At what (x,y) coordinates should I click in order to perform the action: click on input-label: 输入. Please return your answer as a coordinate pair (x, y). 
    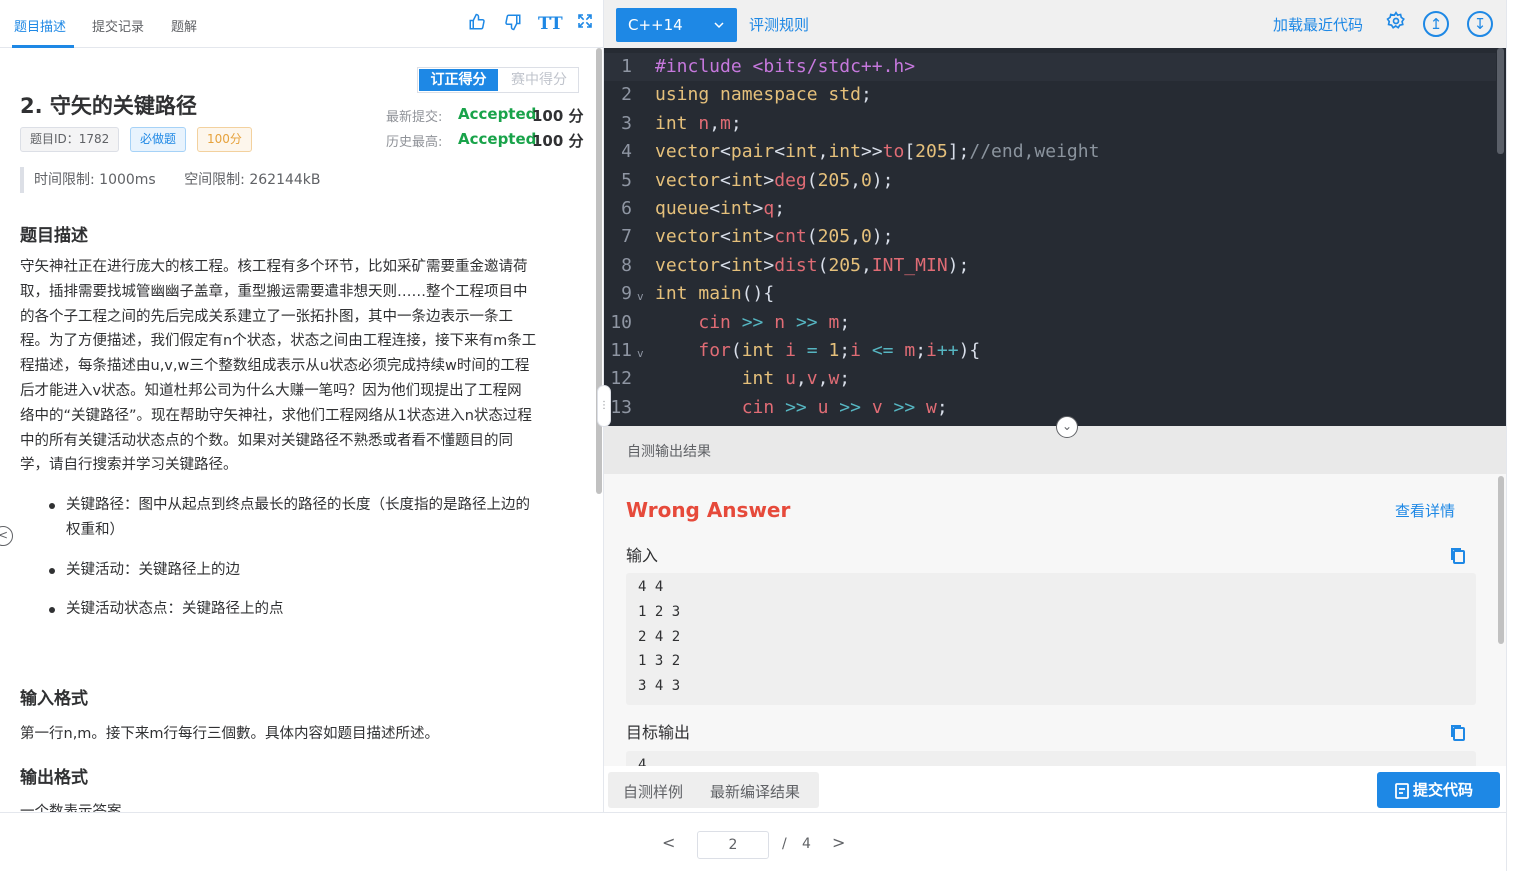
    Looking at the image, I should click on (642, 555).